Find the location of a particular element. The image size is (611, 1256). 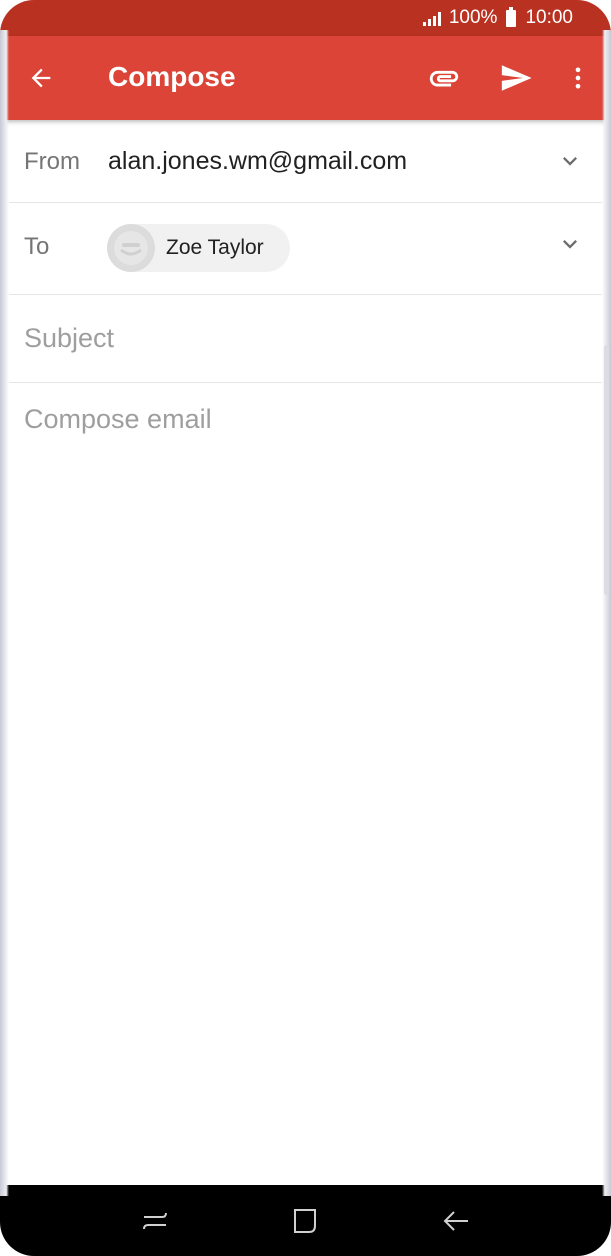

recents-button is located at coordinates (155, 1221).